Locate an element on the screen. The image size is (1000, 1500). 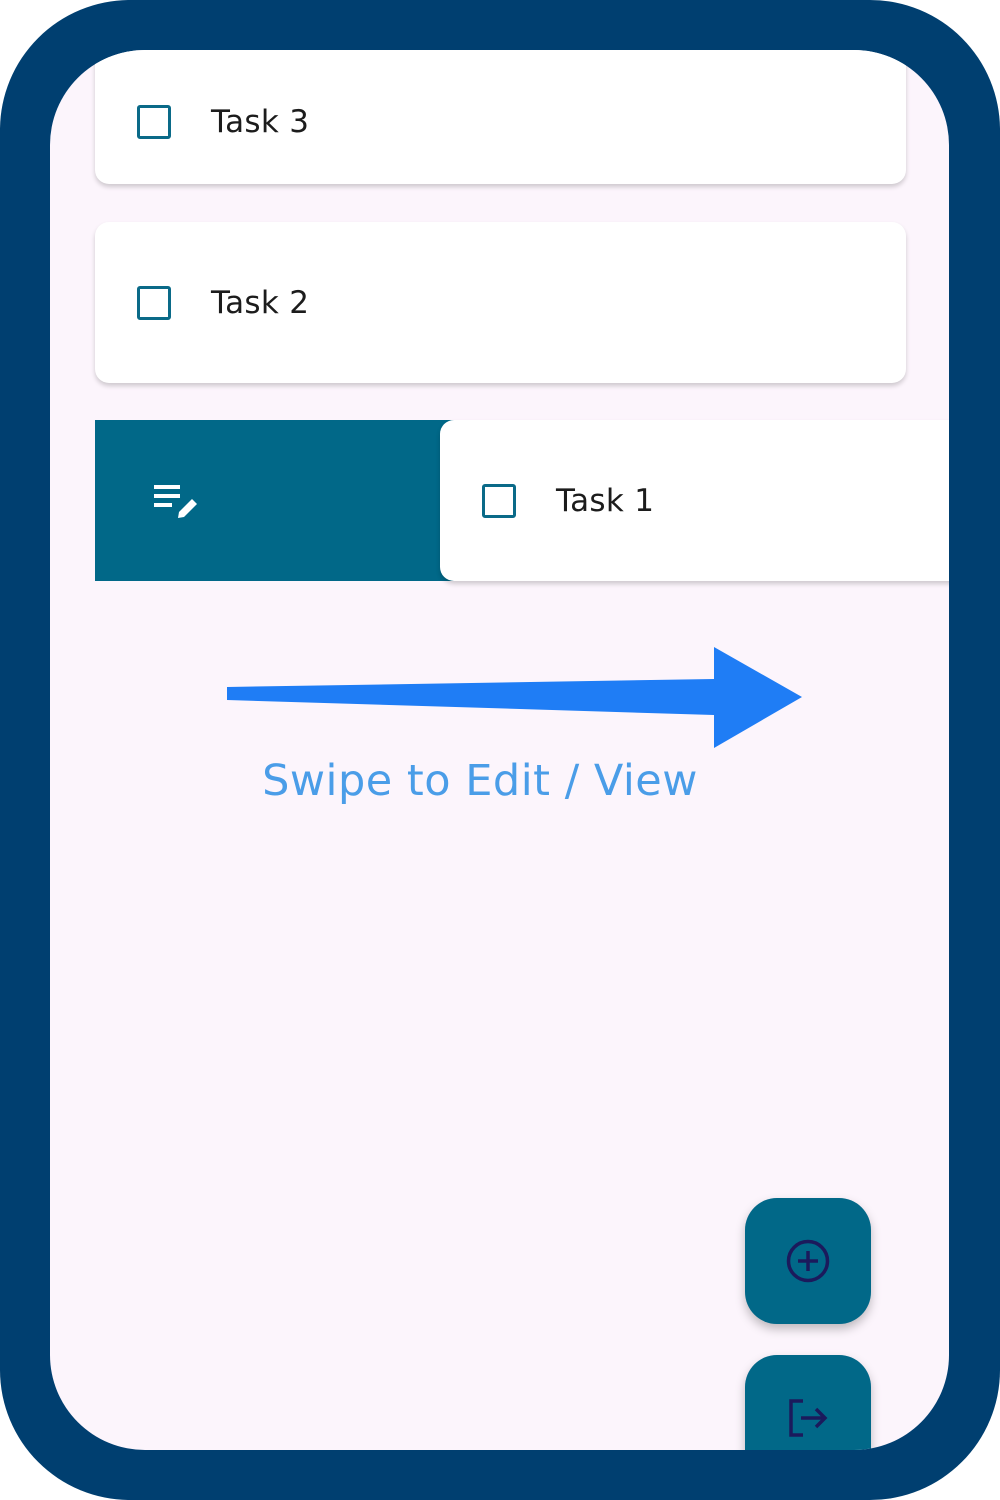
swipe-hint-text: Swipe to Edit / View is located at coordinates (480, 781).